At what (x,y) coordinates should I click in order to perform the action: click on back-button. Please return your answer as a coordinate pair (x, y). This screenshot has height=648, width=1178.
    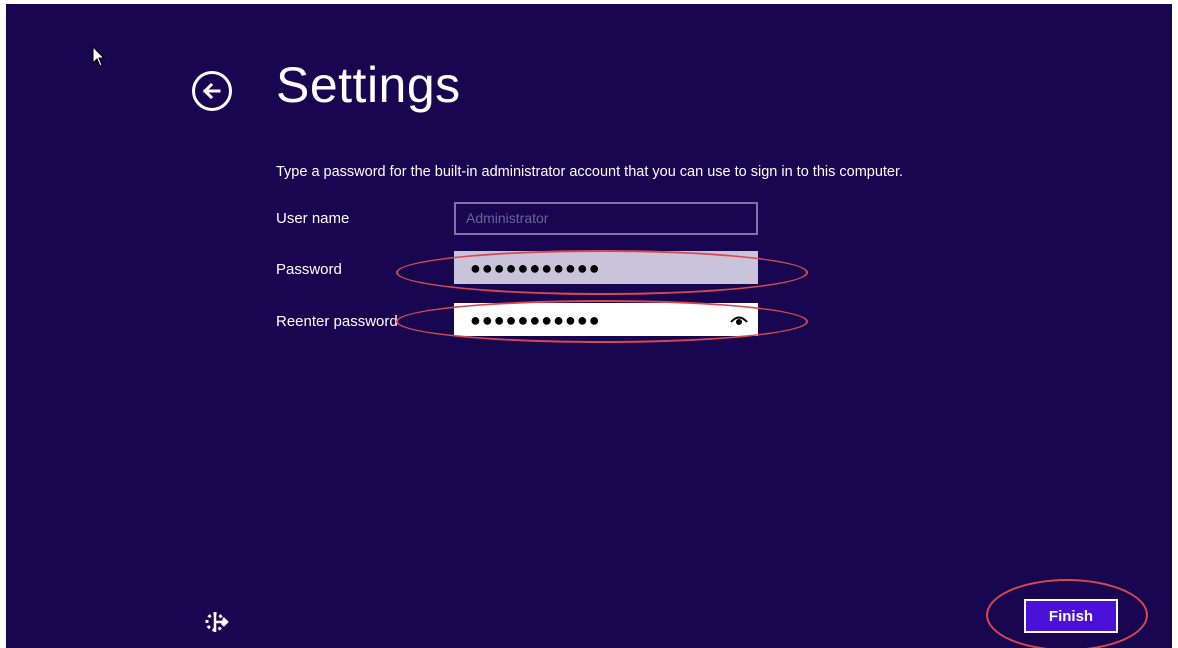
    Looking at the image, I should click on (212, 91).